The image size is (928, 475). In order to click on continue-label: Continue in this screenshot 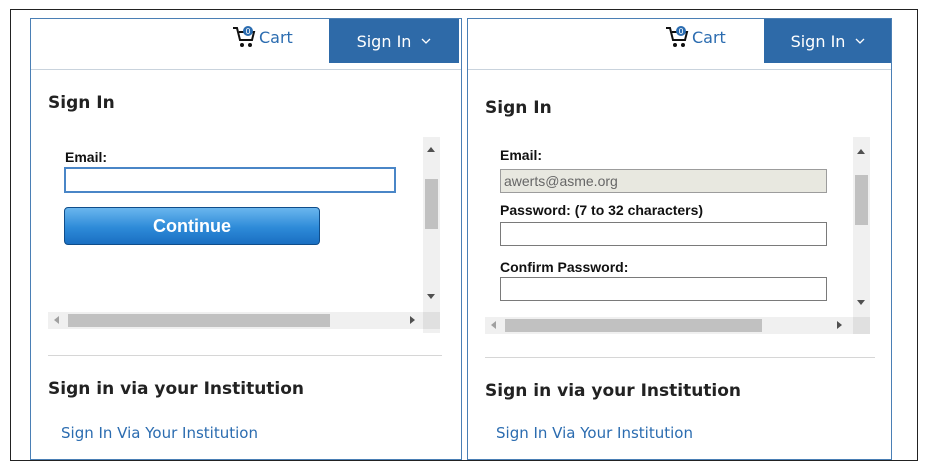, I will do `click(192, 225)`.